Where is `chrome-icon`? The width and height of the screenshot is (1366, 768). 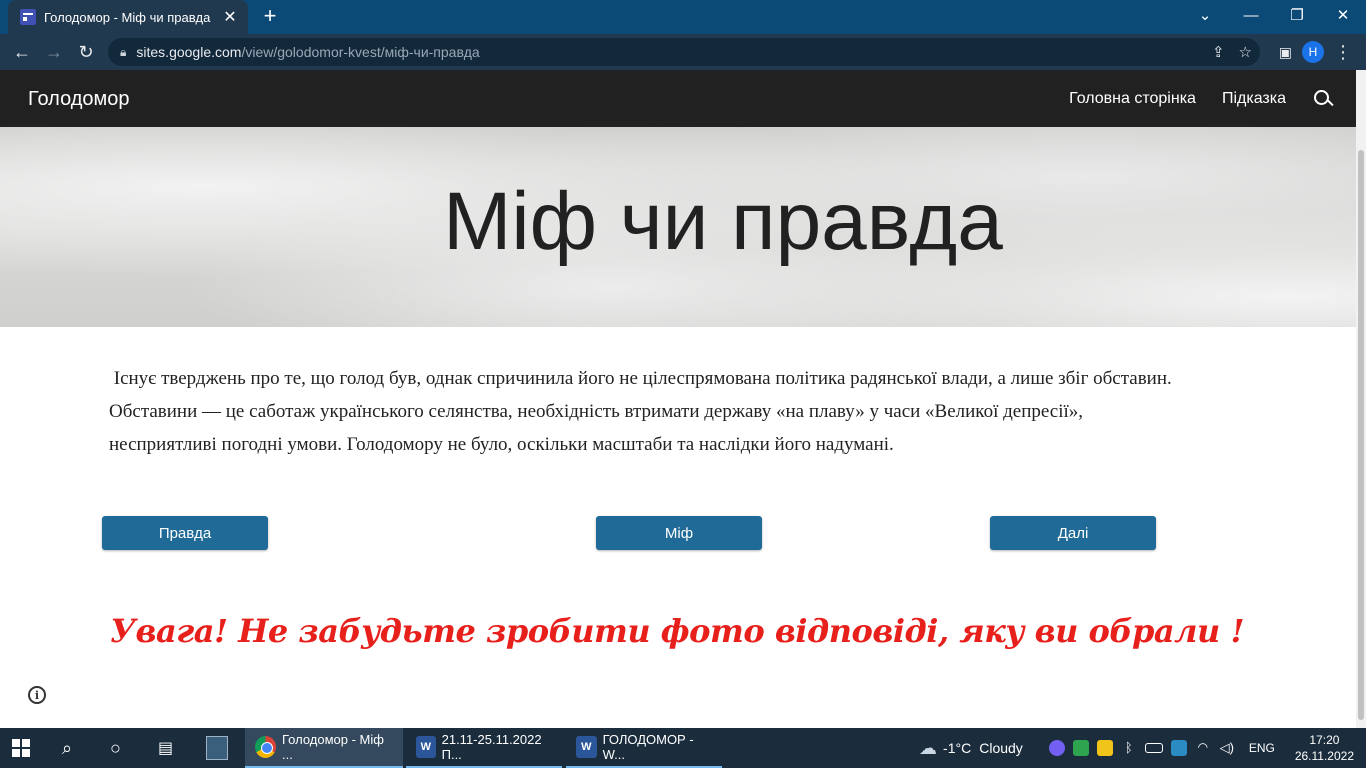
chrome-icon is located at coordinates (265, 747).